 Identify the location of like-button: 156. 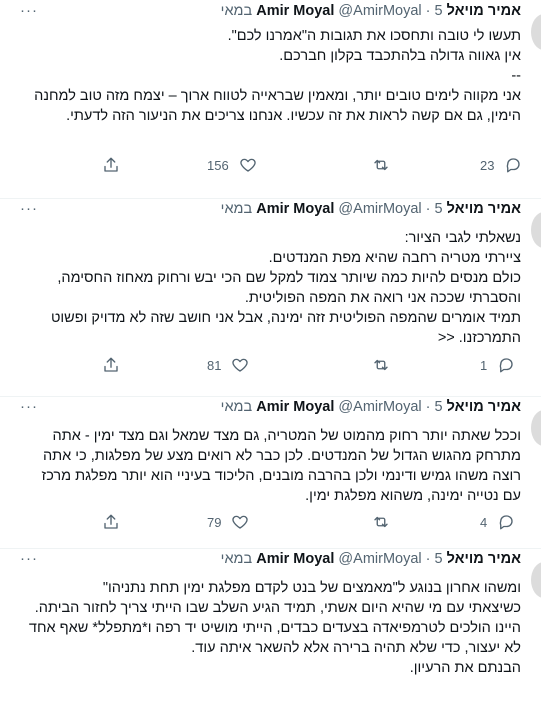
(232, 165).